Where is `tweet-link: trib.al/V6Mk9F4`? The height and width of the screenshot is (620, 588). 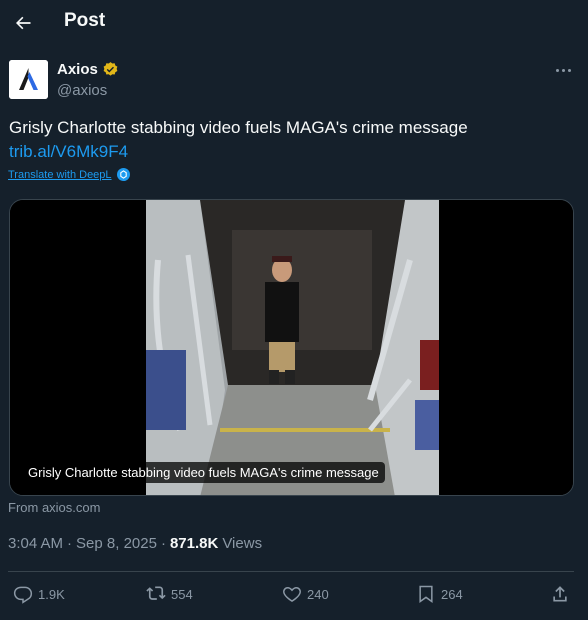 tweet-link: trib.al/V6Mk9F4 is located at coordinates (68, 152).